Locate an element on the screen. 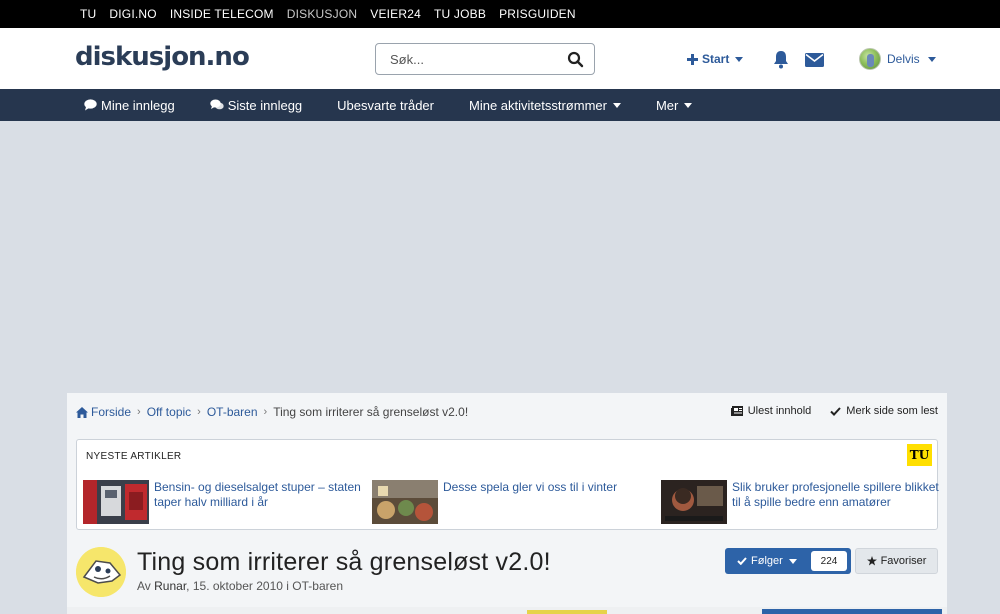  network-link-digi: DIGI.NO is located at coordinates (132, 14).